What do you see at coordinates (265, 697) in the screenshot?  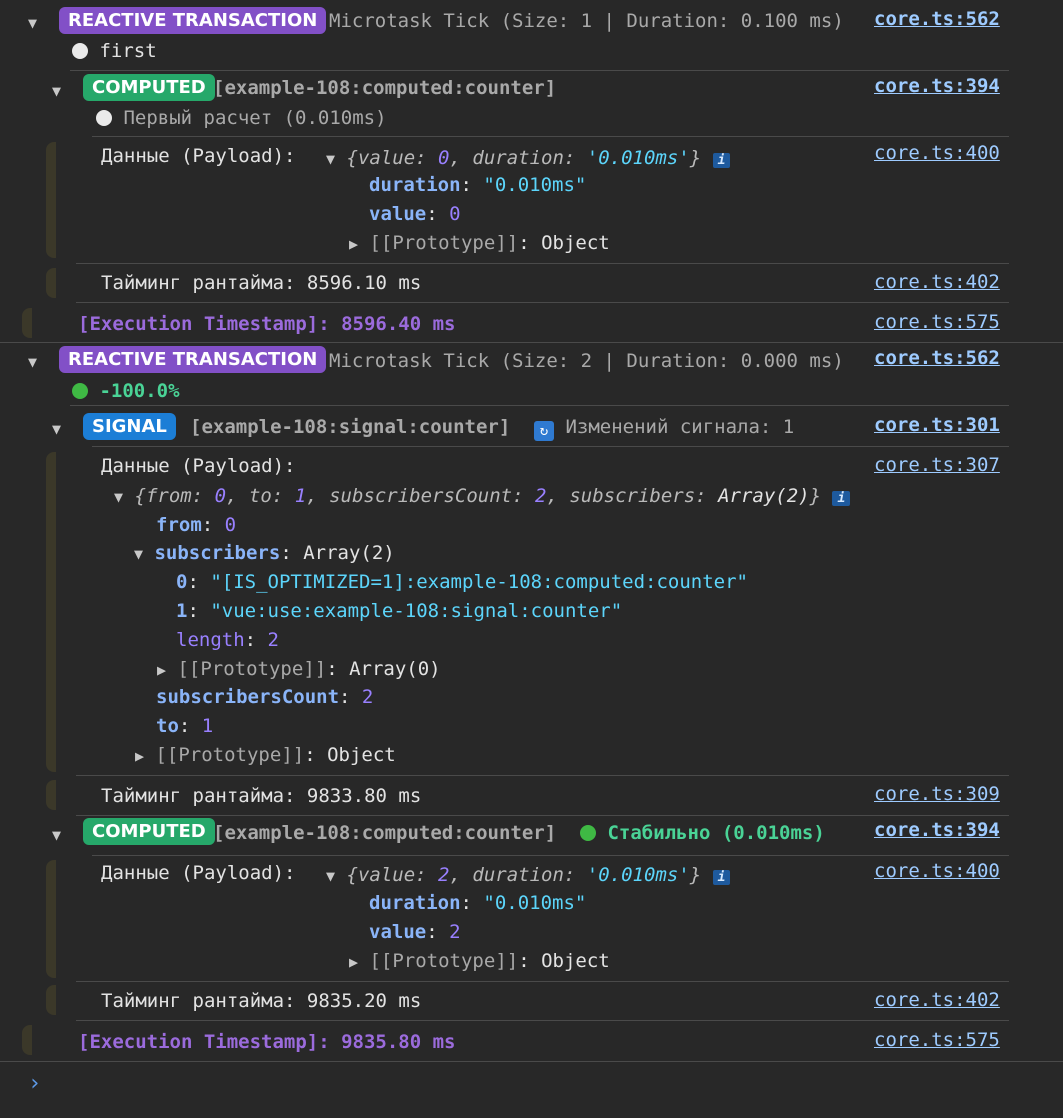 I see `property-subscribers-count: subscribersCount: 2` at bounding box center [265, 697].